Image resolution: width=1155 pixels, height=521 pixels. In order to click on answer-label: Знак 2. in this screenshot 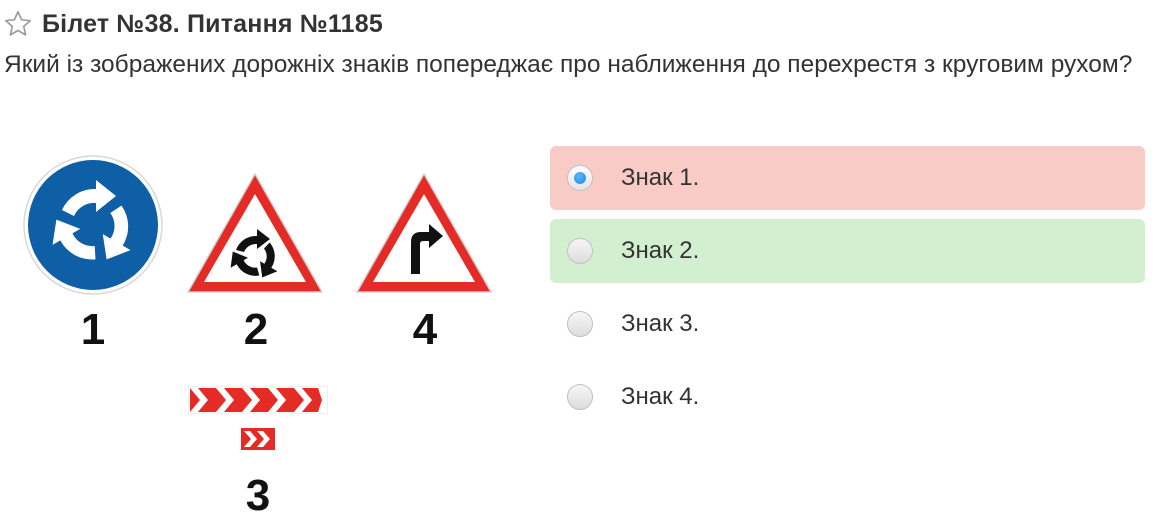, I will do `click(660, 250)`.